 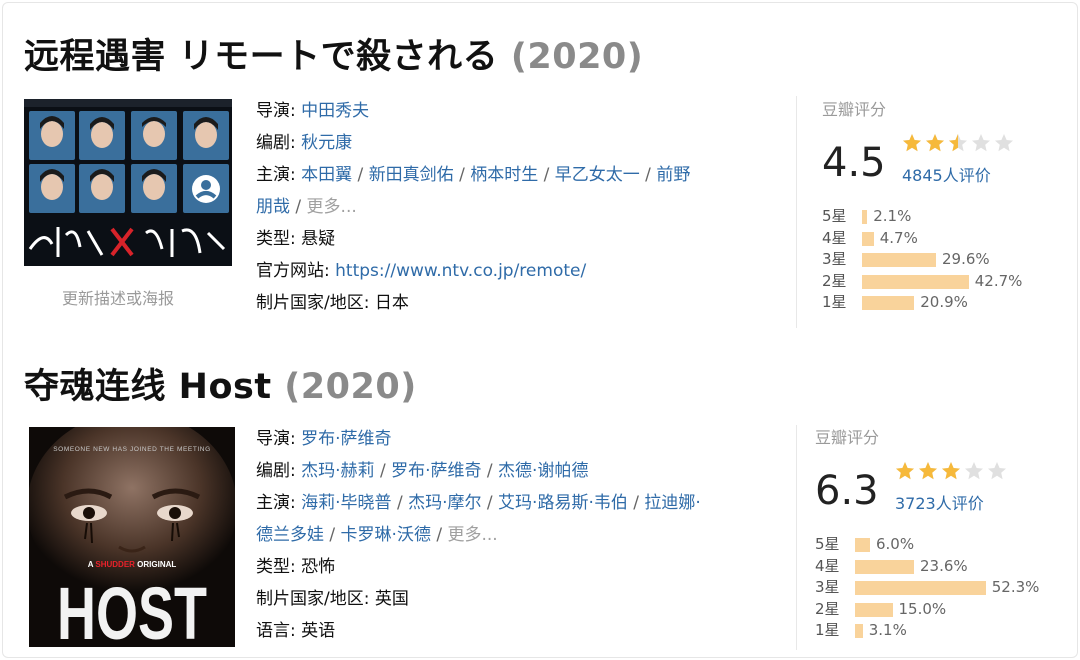 What do you see at coordinates (939, 502) in the screenshot?
I see `rating-votes-link: 3723人评价` at bounding box center [939, 502].